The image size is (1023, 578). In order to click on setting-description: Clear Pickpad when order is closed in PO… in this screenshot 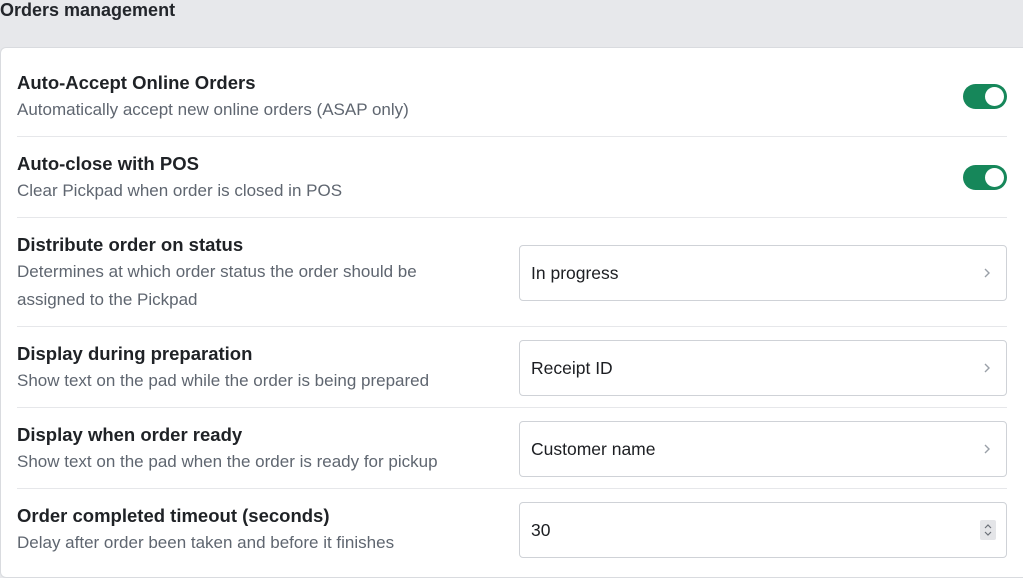, I will do `click(180, 190)`.